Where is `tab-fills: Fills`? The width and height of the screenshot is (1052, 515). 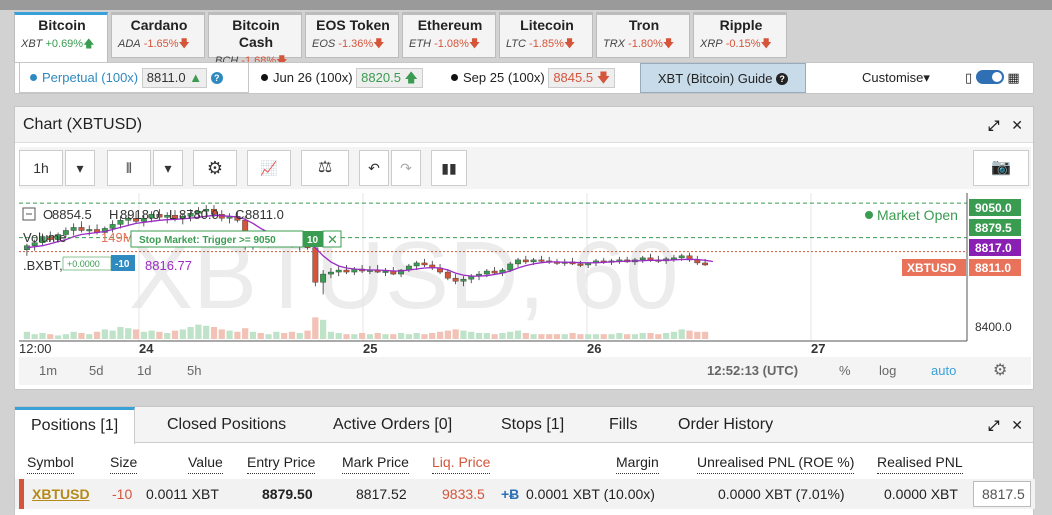
tab-fills: Fills is located at coordinates (623, 425).